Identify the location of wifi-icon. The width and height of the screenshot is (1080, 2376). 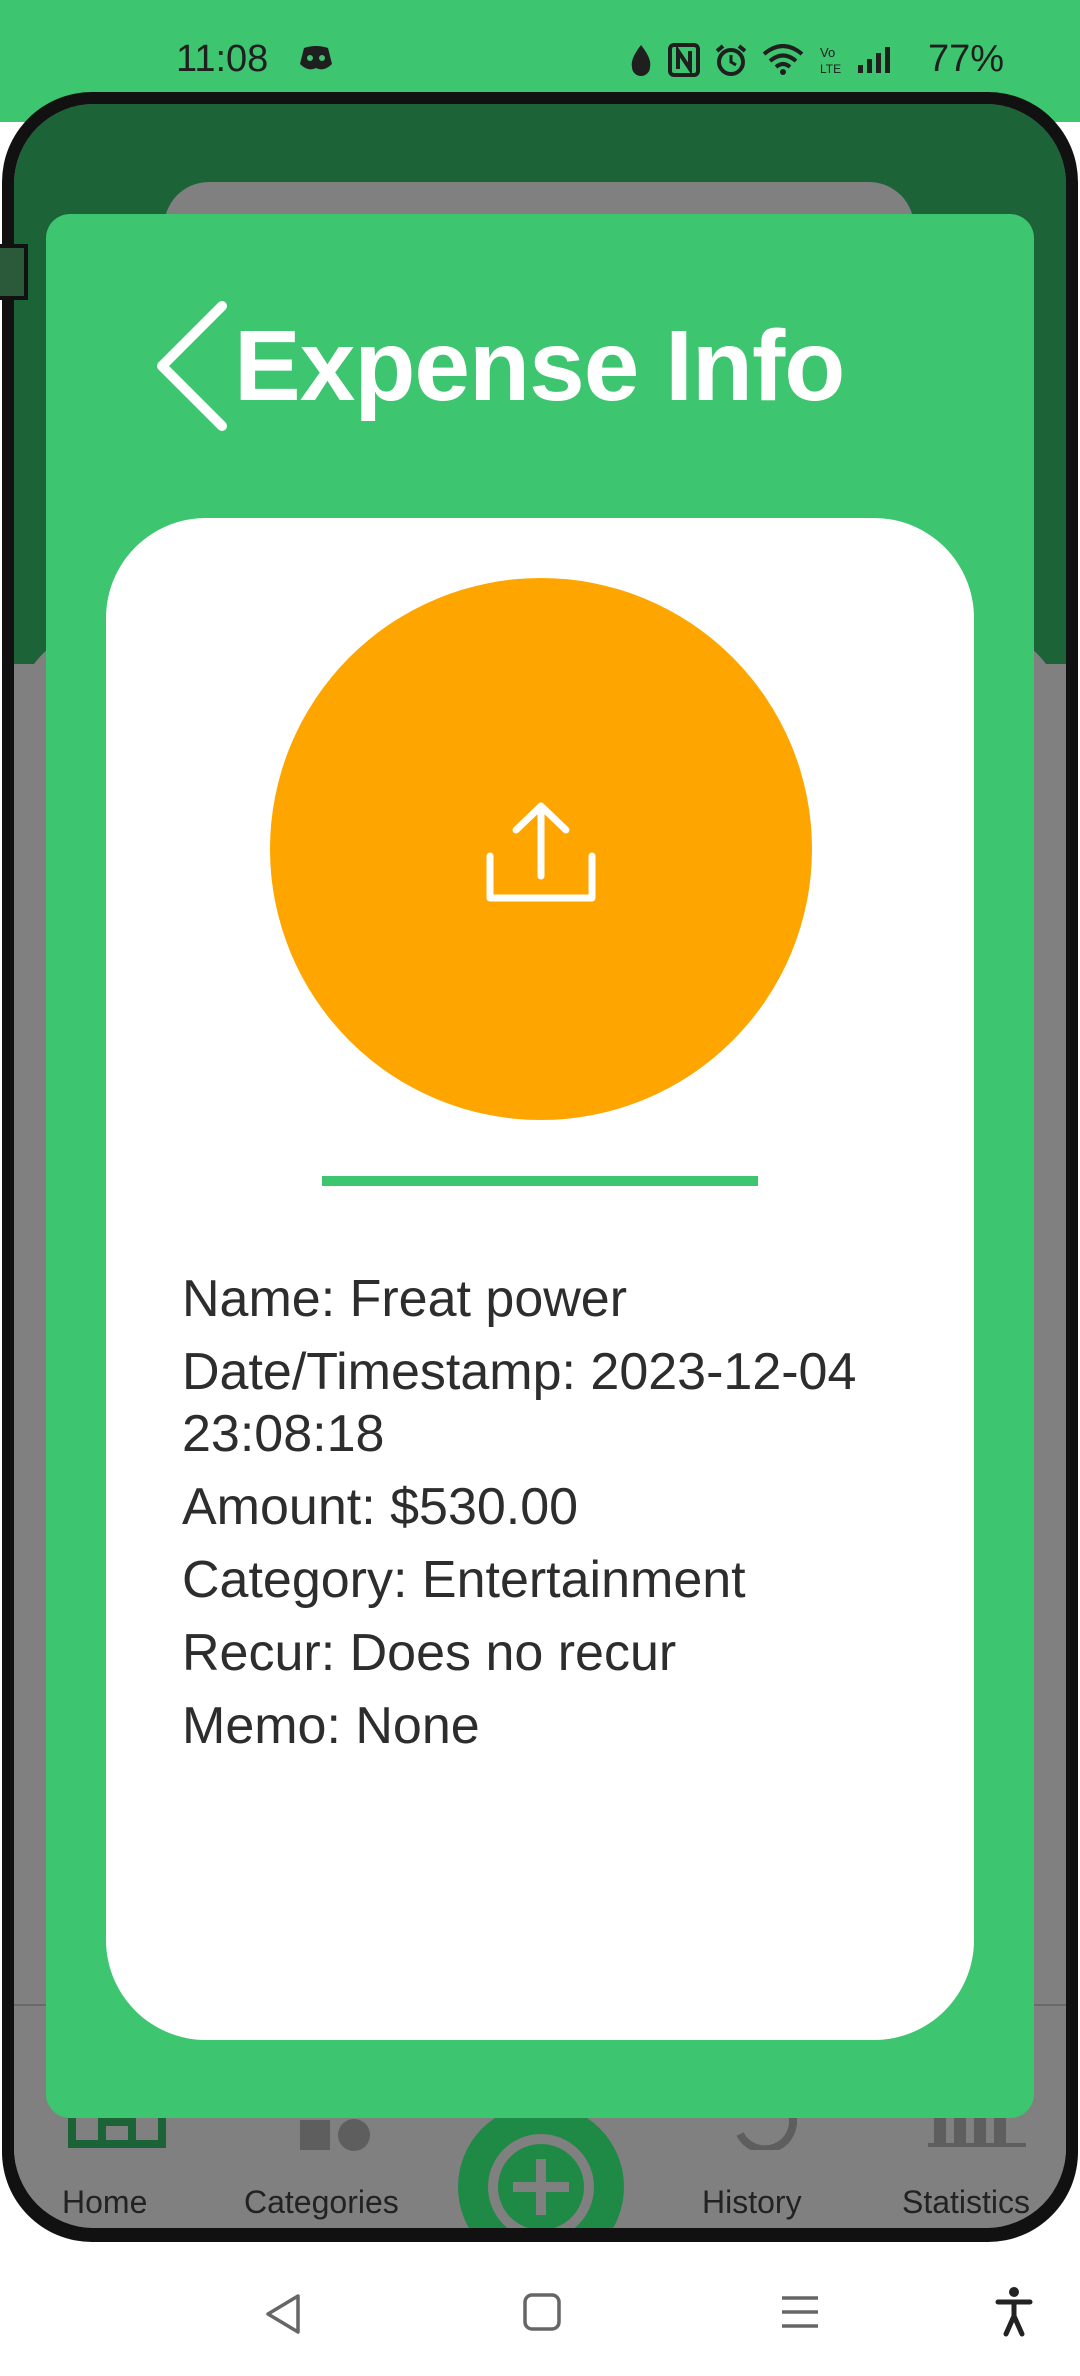
(783, 59).